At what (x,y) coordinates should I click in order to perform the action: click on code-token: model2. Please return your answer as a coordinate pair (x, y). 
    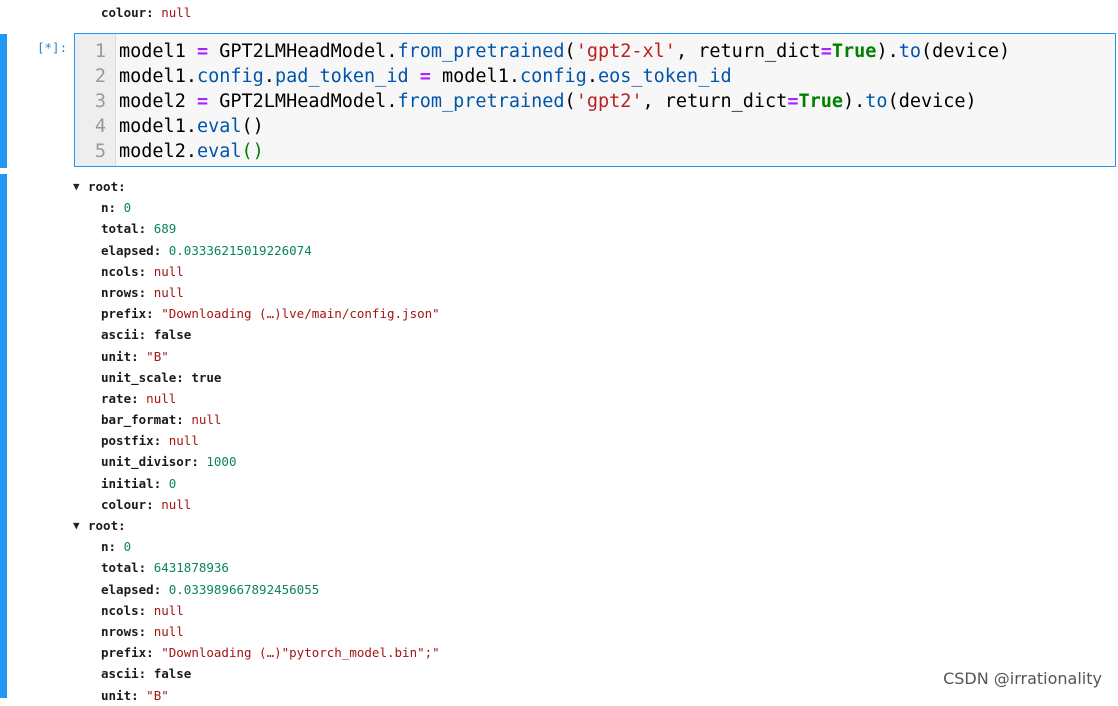
    Looking at the image, I should click on (152, 151).